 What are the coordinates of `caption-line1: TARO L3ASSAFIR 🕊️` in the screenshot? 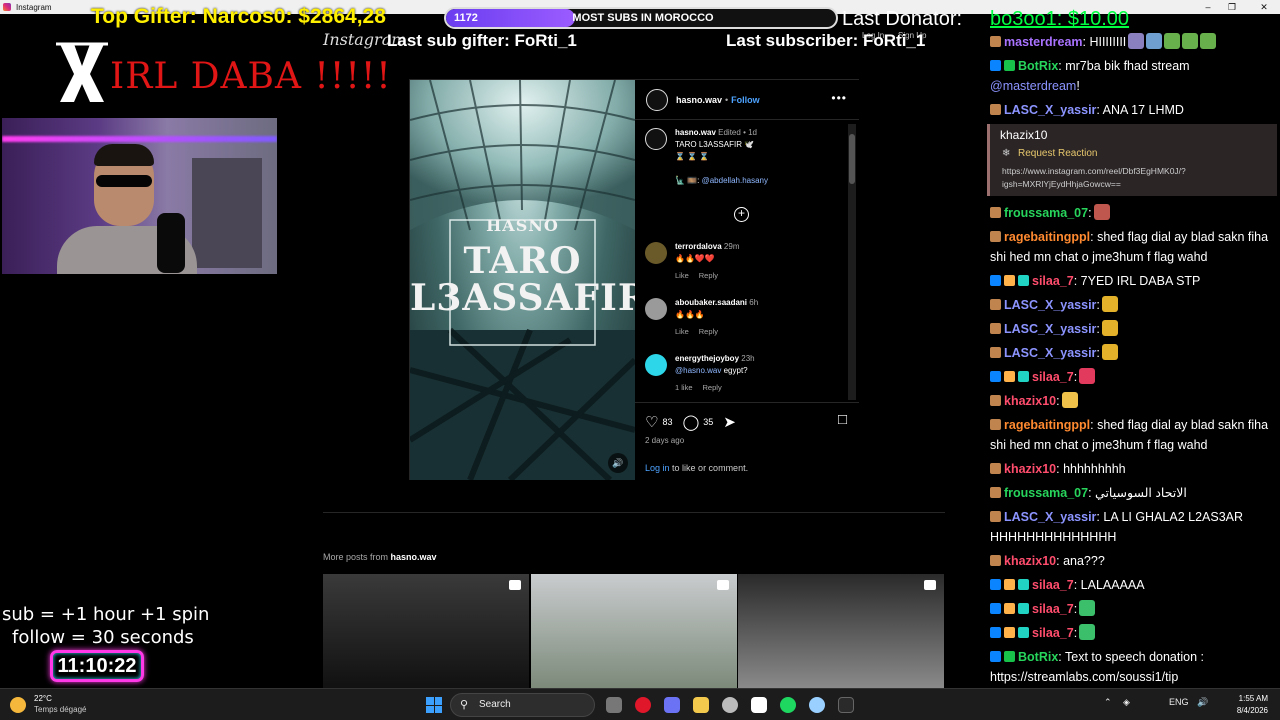 It's located at (715, 144).